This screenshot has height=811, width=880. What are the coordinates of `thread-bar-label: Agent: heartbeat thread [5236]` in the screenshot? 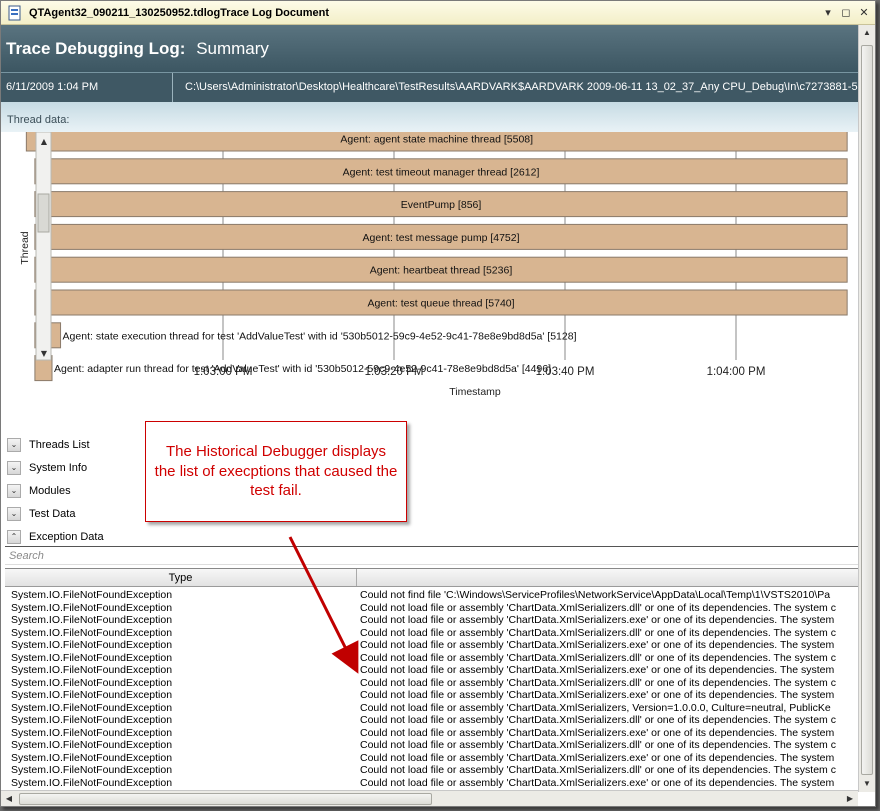 It's located at (441, 271).